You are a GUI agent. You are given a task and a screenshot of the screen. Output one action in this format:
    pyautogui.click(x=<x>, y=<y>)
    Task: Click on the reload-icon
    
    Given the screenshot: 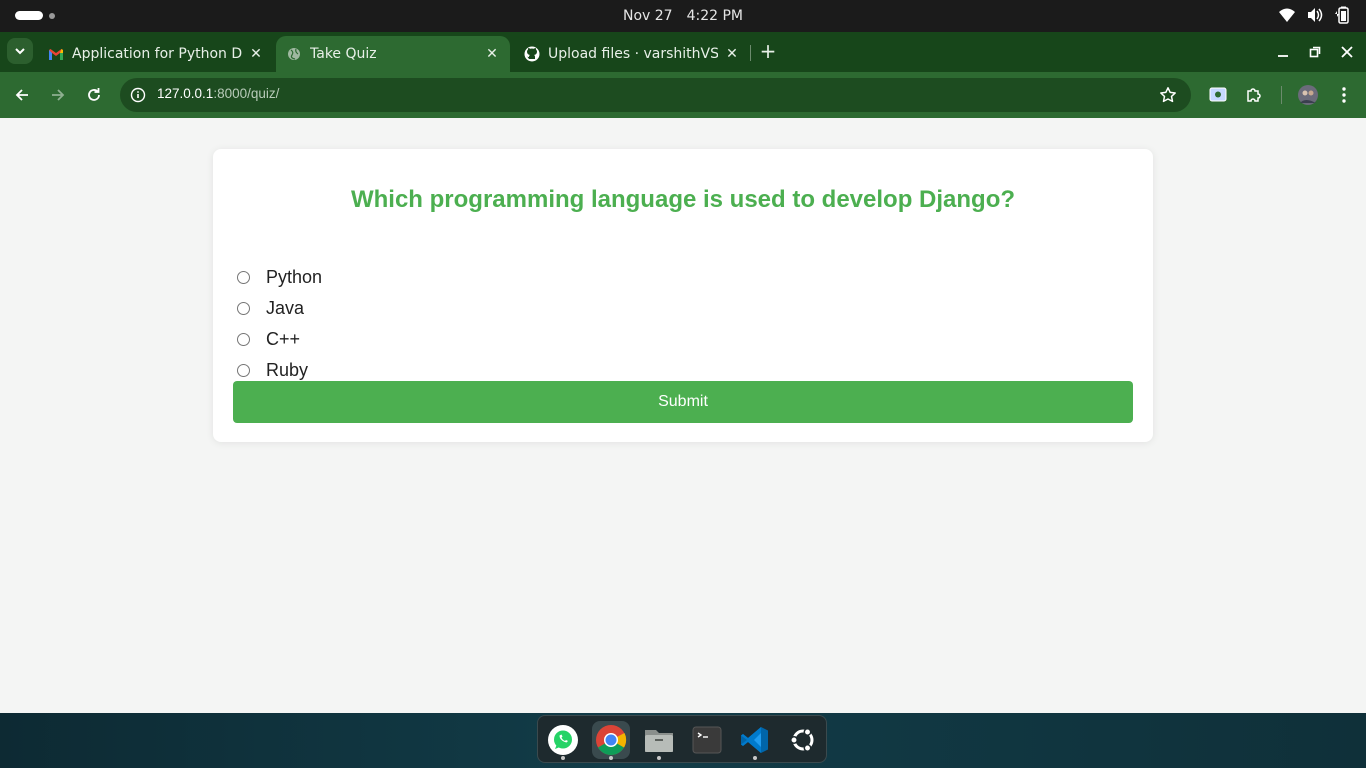 What is the action you would take?
    pyautogui.click(x=94, y=94)
    